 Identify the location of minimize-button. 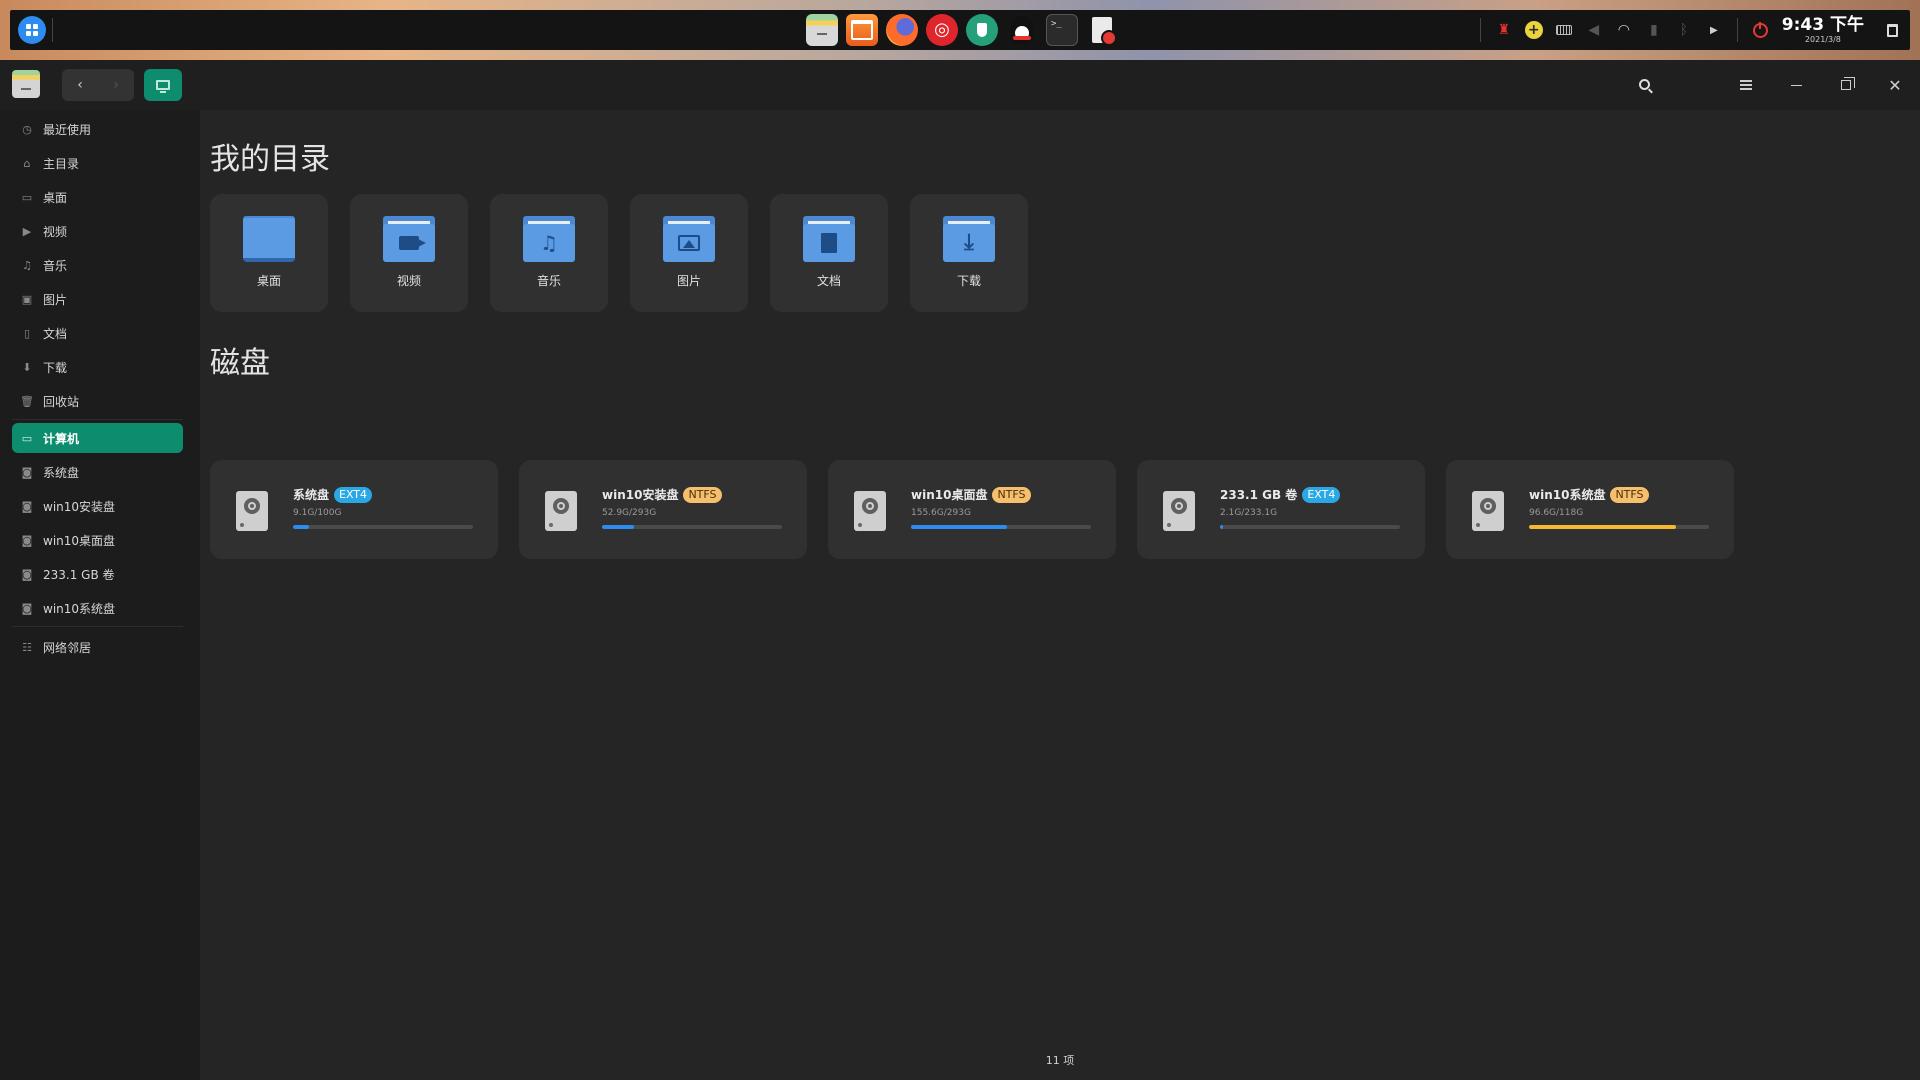
(1796, 85).